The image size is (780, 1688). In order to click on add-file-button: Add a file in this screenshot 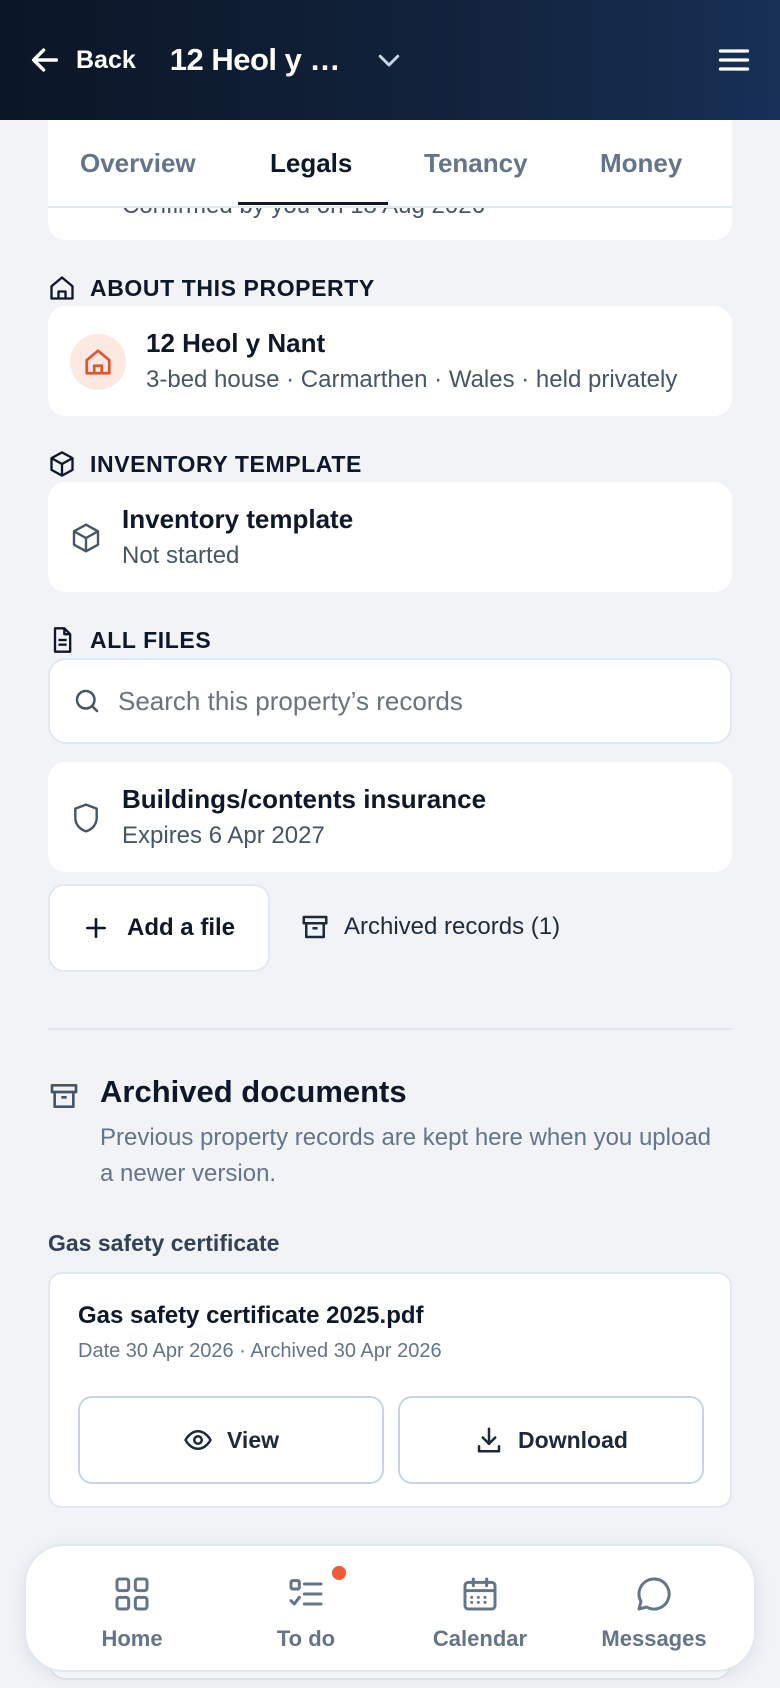, I will do `click(159, 928)`.